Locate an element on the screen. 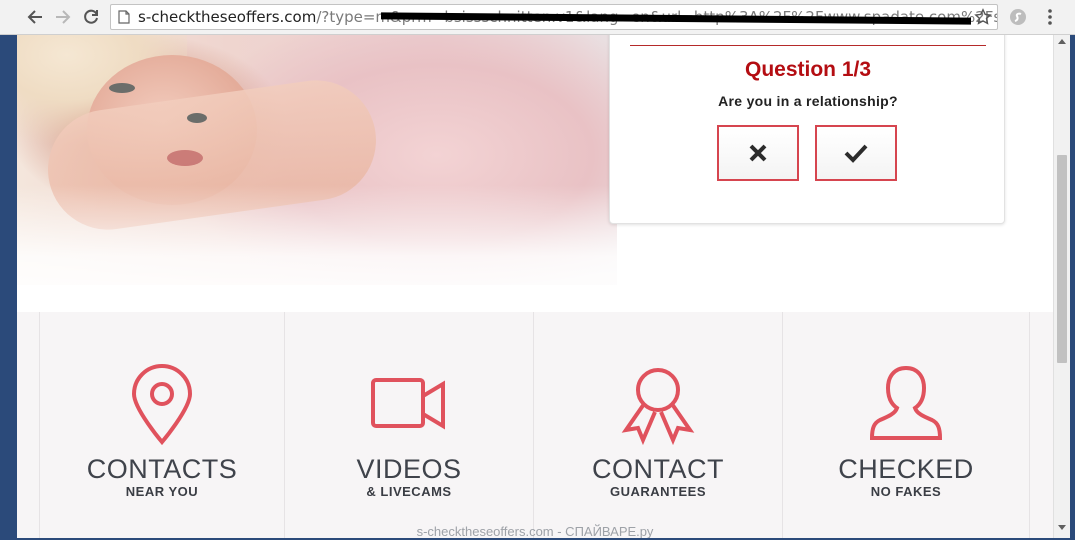 The image size is (1075, 540). page-icon is located at coordinates (124, 17).